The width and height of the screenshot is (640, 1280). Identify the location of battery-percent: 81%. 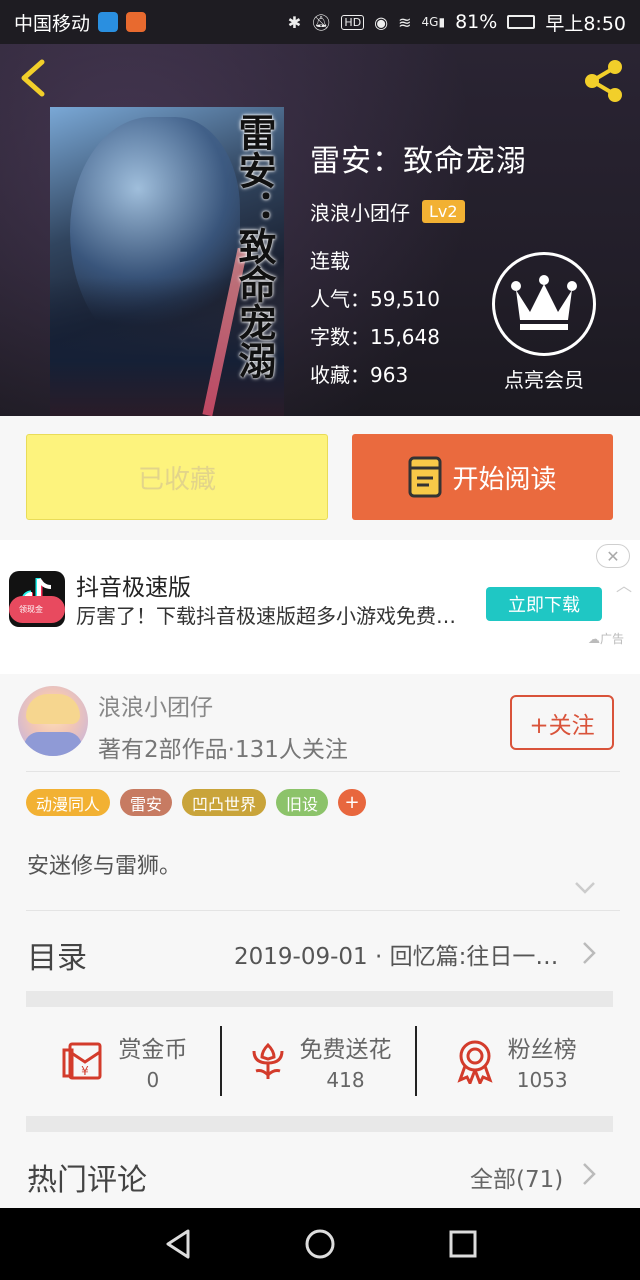
(476, 22).